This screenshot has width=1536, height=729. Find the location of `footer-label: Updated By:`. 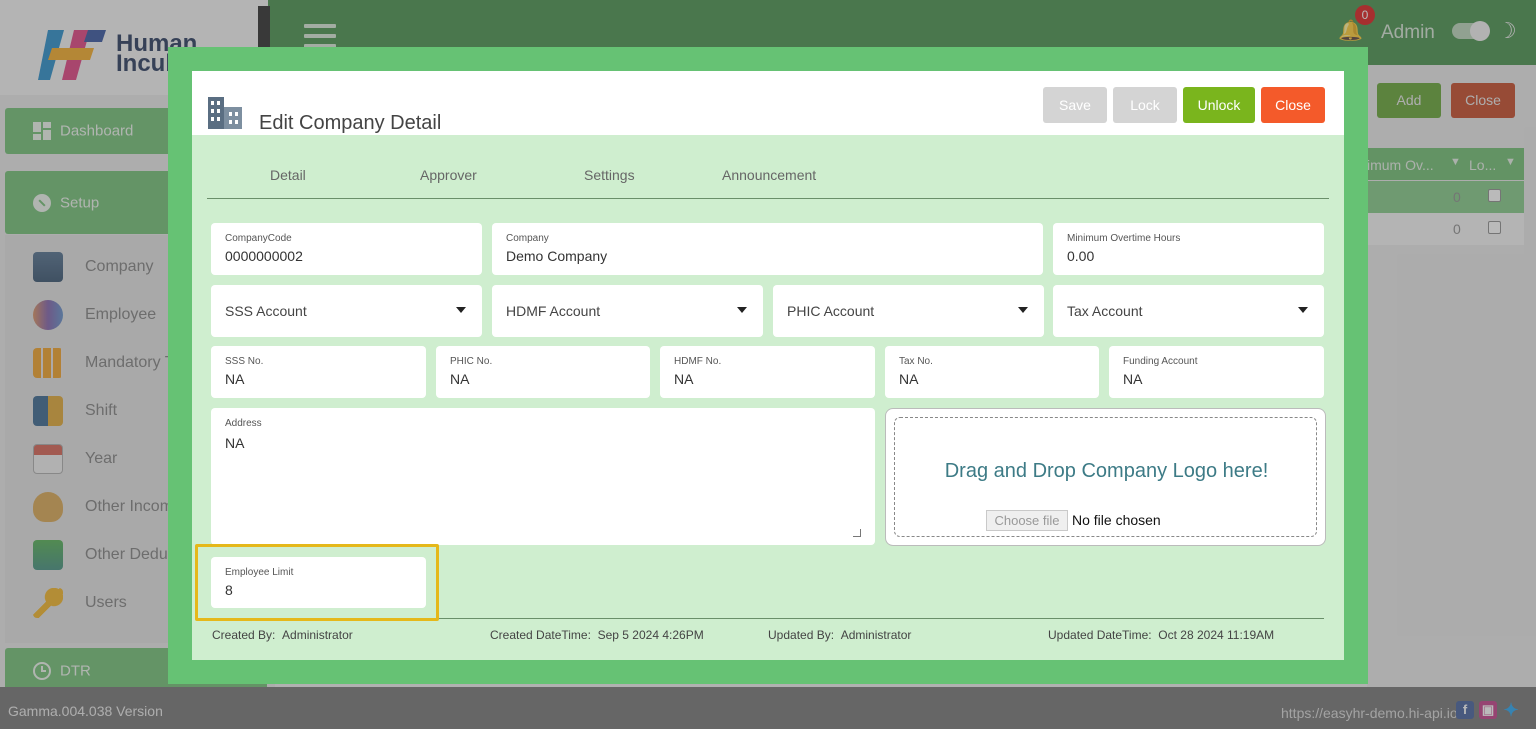

footer-label: Updated By: is located at coordinates (801, 635).